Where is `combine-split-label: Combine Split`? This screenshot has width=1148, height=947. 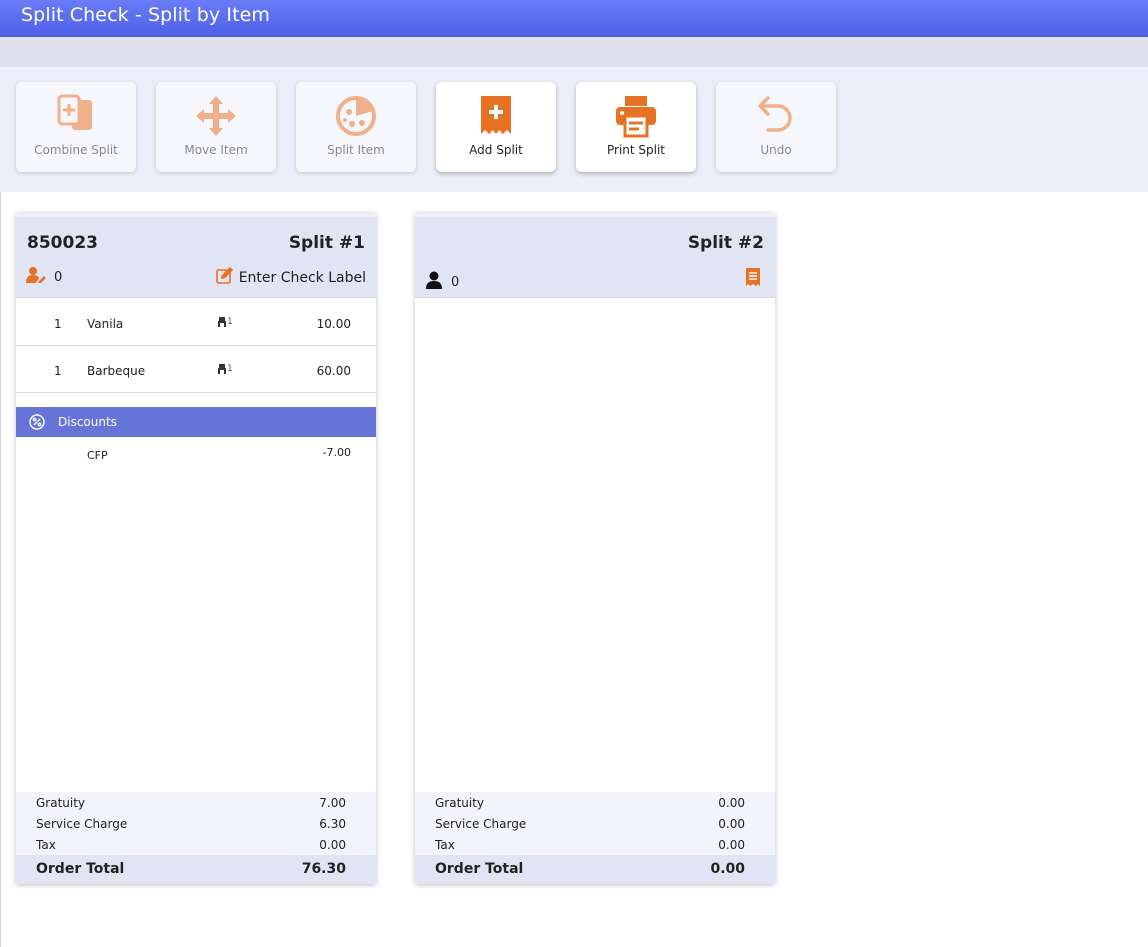
combine-split-label: Combine Split is located at coordinates (76, 150).